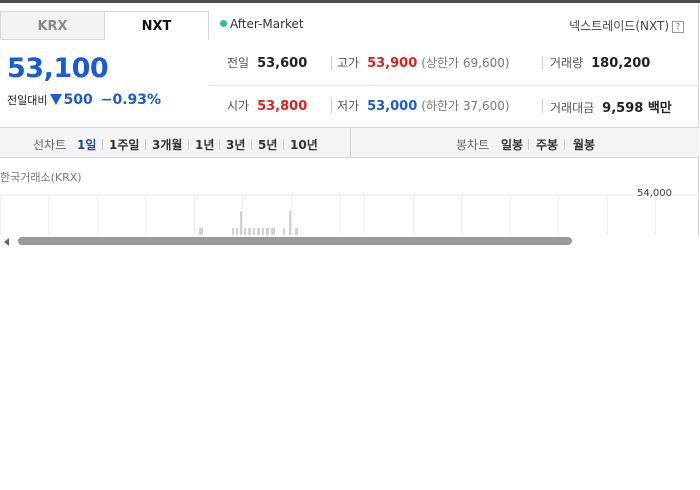 This screenshot has height=490, width=700. What do you see at coordinates (678, 27) in the screenshot?
I see `help-icon: ?` at bounding box center [678, 27].